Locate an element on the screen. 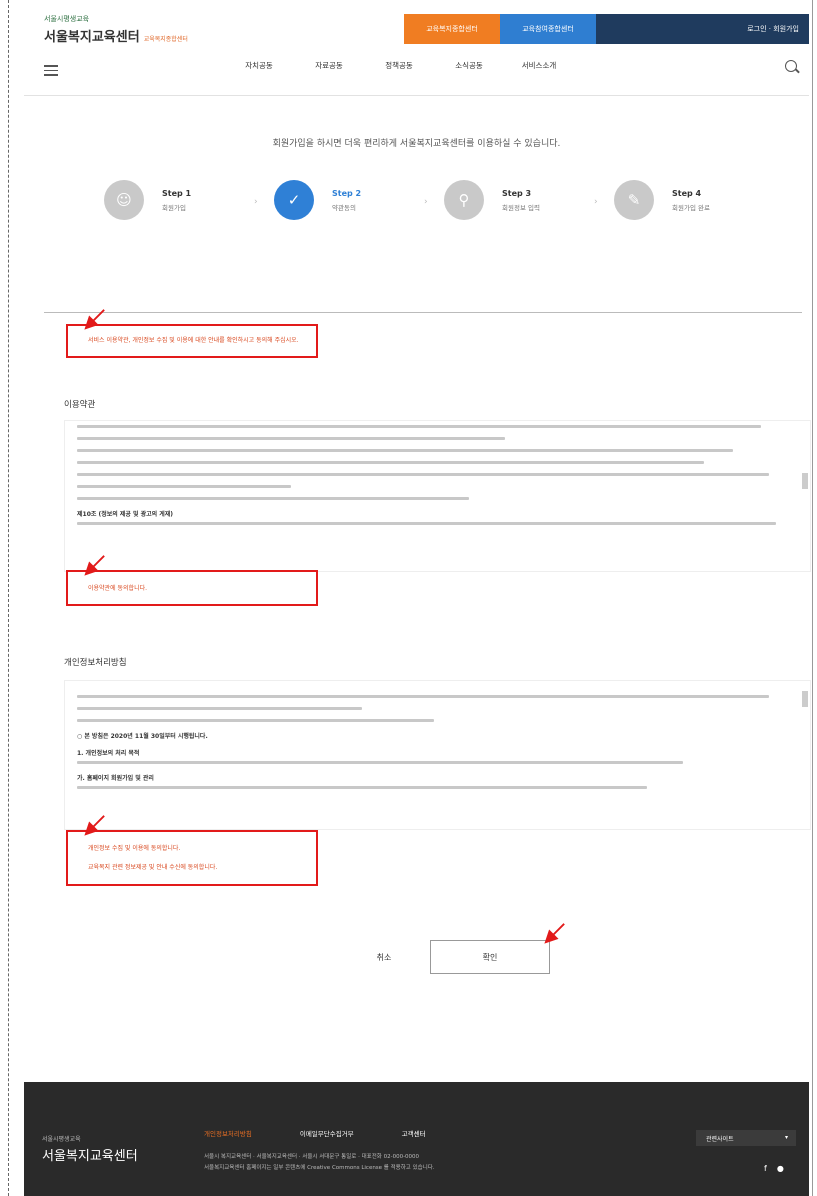  facebook-icon: f is located at coordinates (765, 1168).